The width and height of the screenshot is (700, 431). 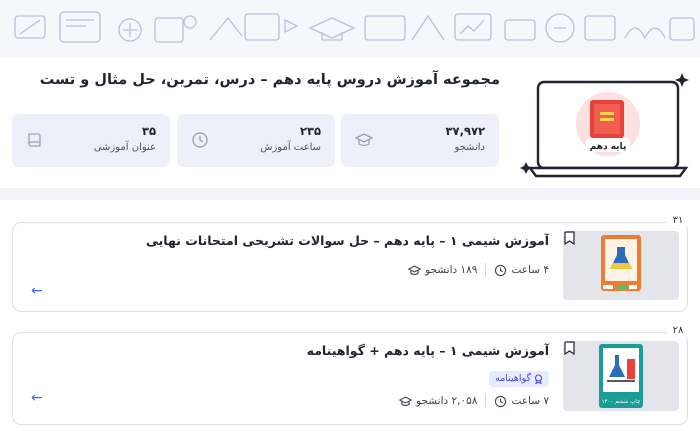 I want to click on course-thumbnail: چاپ ششم ۱۴۰۰, so click(x=621, y=376).